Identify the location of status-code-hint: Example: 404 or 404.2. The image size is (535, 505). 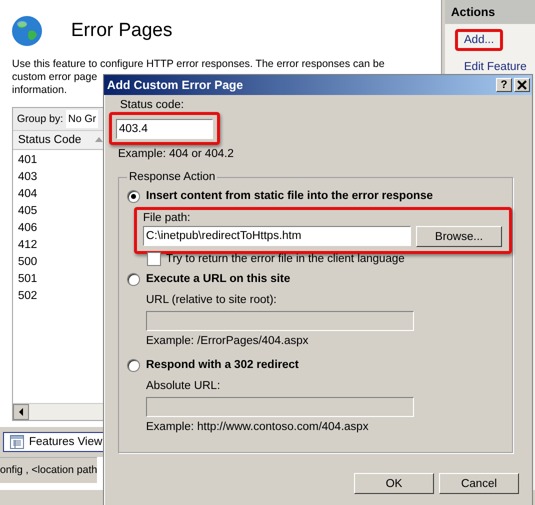
(176, 154).